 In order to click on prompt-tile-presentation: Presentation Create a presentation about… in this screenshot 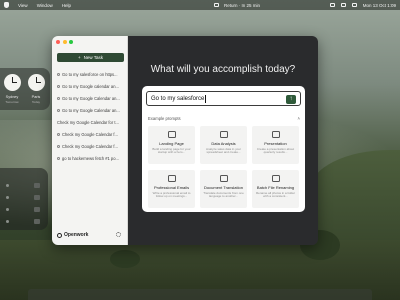, I will do `click(275, 145)`.